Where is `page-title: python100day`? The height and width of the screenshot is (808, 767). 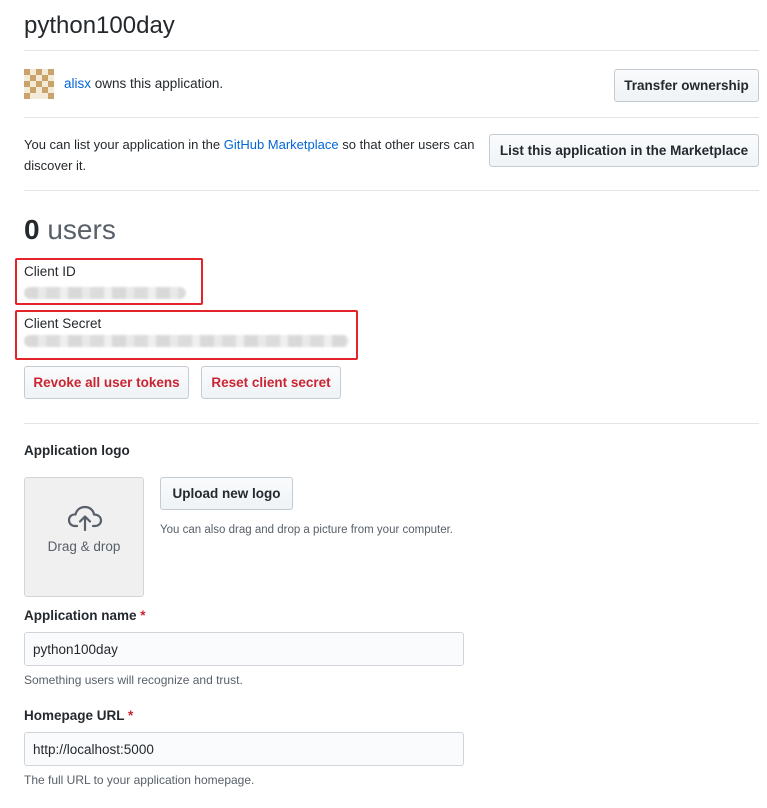 page-title: python100day is located at coordinates (99, 25).